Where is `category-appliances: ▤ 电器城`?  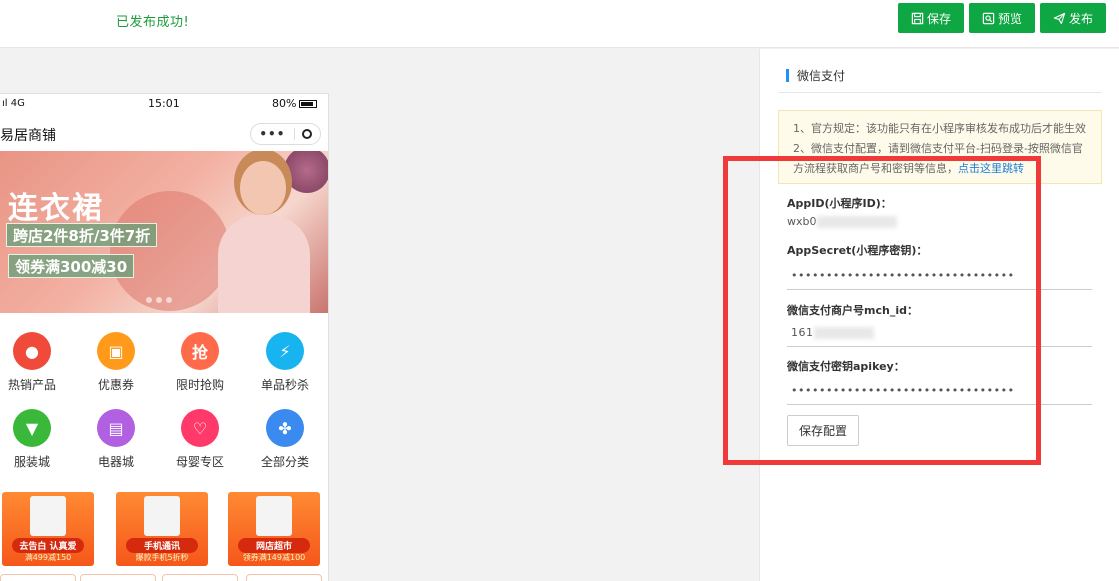
category-appliances: ▤ 电器城 is located at coordinates (116, 439).